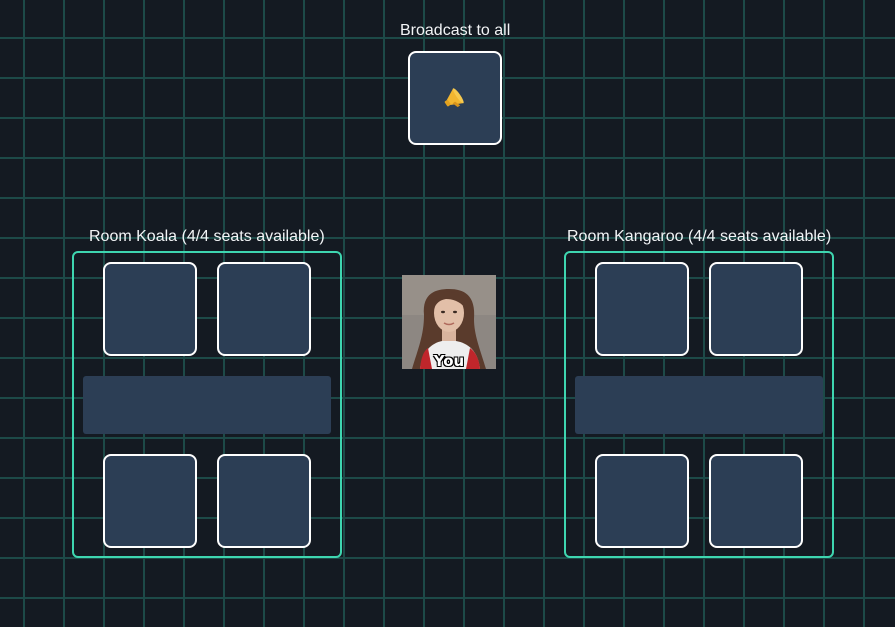  What do you see at coordinates (207, 236) in the screenshot?
I see `room-koala-title: Room Koala (4/4 seats available)` at bounding box center [207, 236].